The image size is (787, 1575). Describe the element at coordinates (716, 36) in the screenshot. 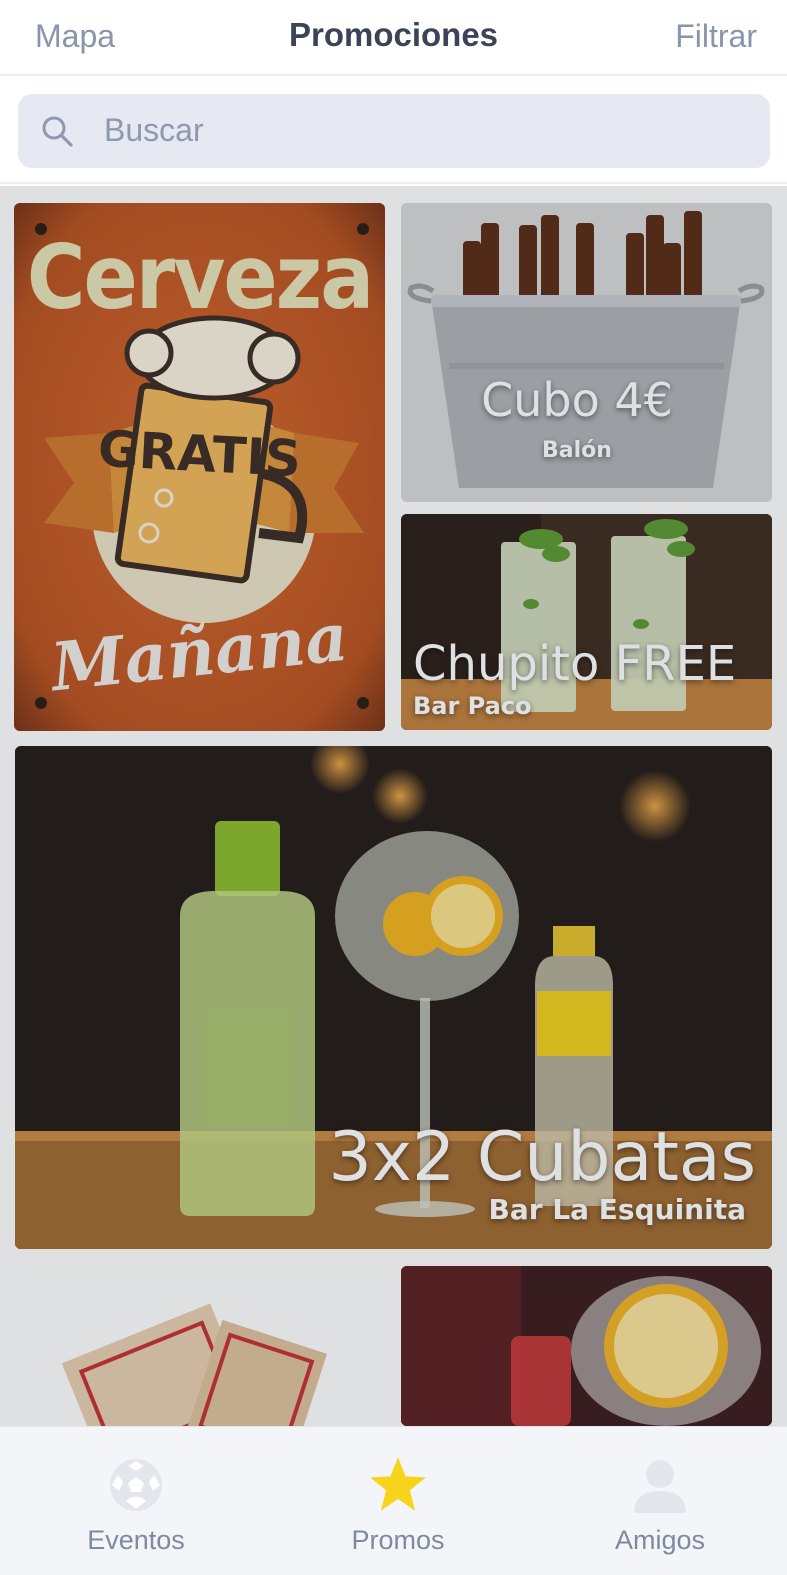

I see `filter-link: Filtrar` at that location.